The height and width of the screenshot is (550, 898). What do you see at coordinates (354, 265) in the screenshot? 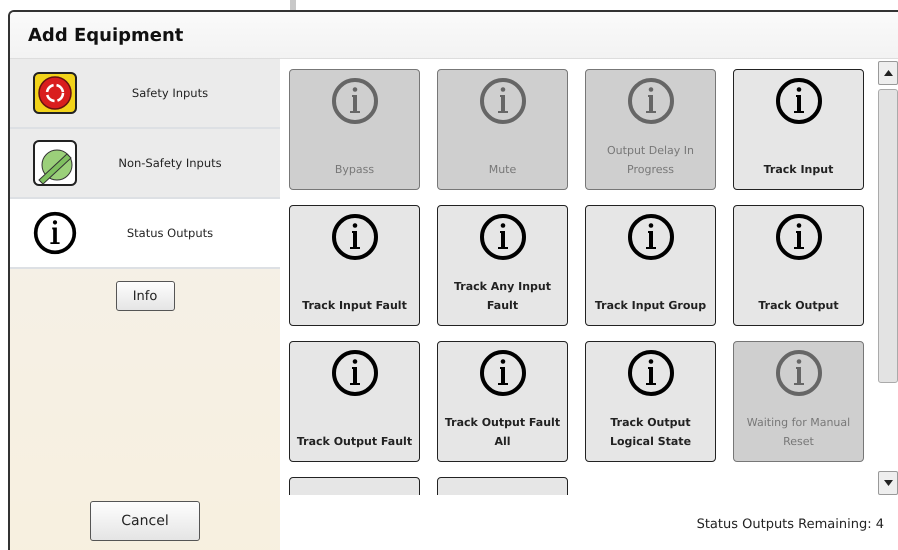
I see `equipment-tile: Track Input Fault` at bounding box center [354, 265].